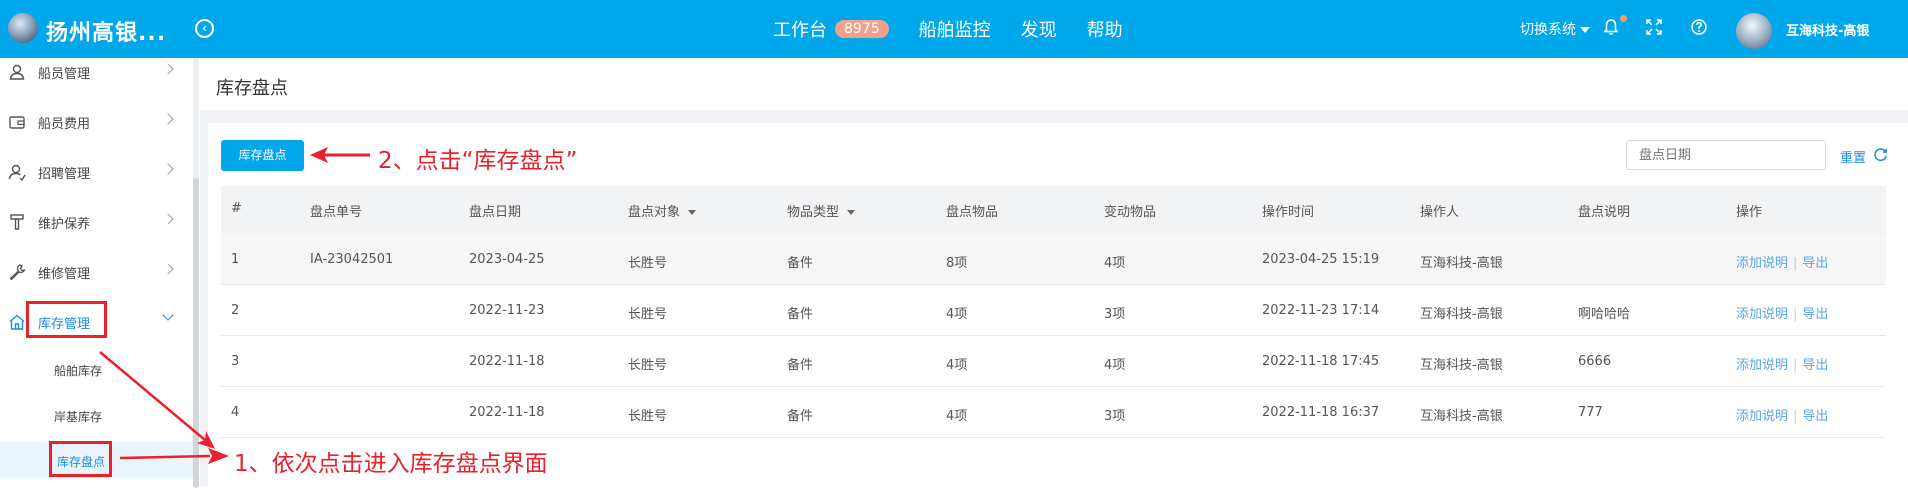 The height and width of the screenshot is (488, 1908). Describe the element at coordinates (1749, 212) in the screenshot. I see `column-header: 操作` at that location.